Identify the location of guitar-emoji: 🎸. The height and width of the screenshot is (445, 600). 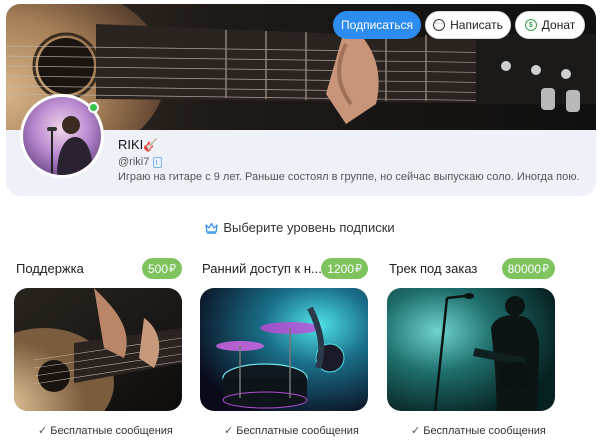
(151, 145).